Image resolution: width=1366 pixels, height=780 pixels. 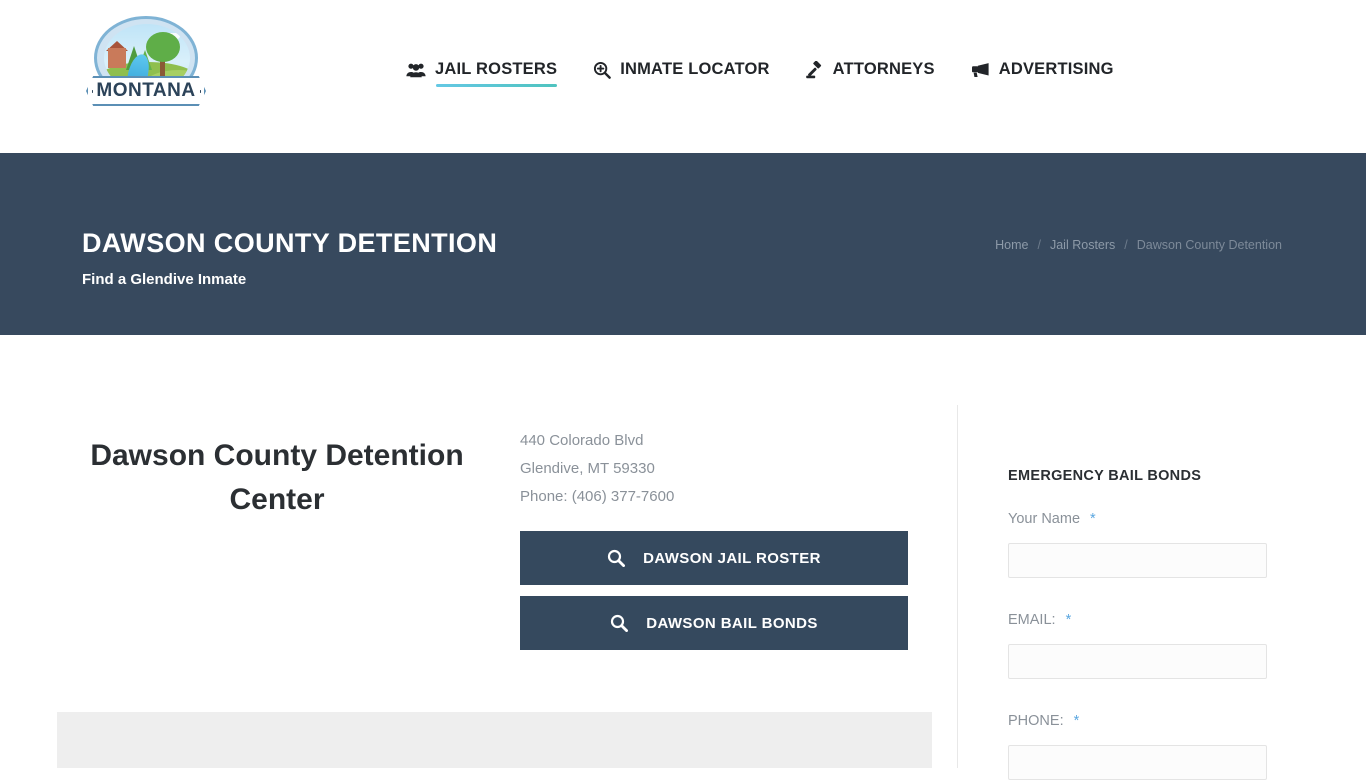 What do you see at coordinates (277, 478) in the screenshot?
I see `facility-name: Dawson County Detention Center` at bounding box center [277, 478].